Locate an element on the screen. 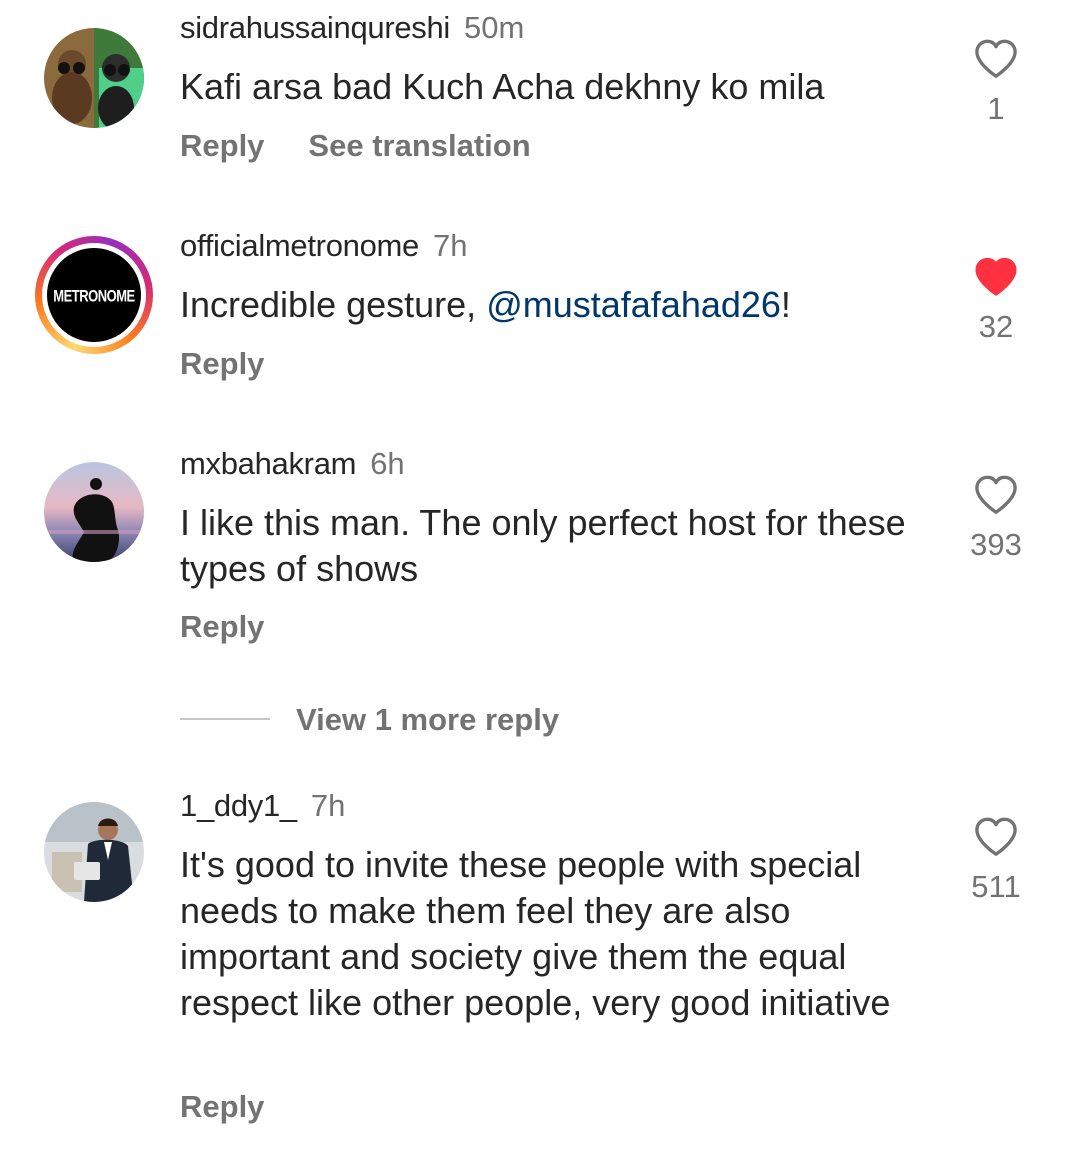 This screenshot has height=1156, width=1080. comment-header: 1_ddy1_ 7h is located at coordinates (262, 806).